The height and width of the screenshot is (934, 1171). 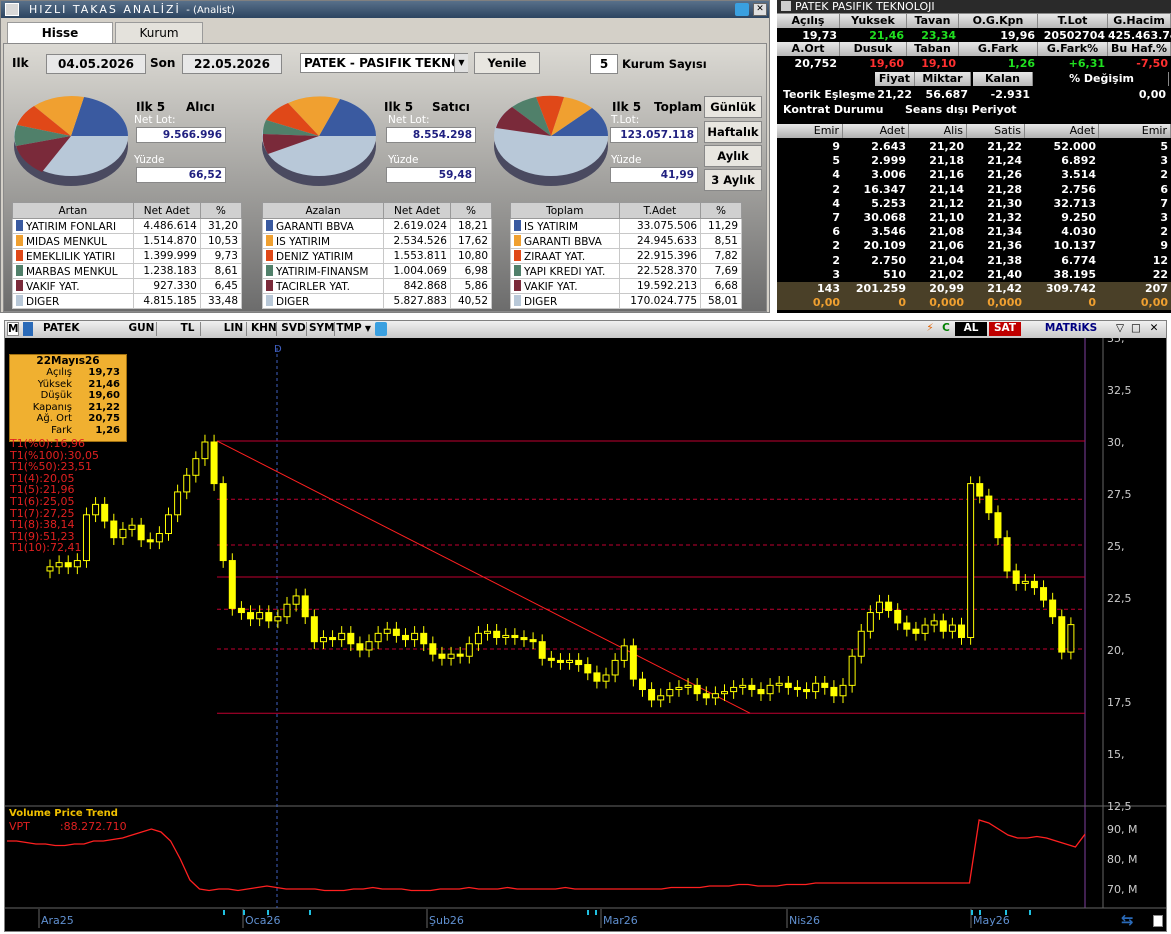 What do you see at coordinates (61, 328) in the screenshot?
I see `chart-symbol: PATEK` at bounding box center [61, 328].